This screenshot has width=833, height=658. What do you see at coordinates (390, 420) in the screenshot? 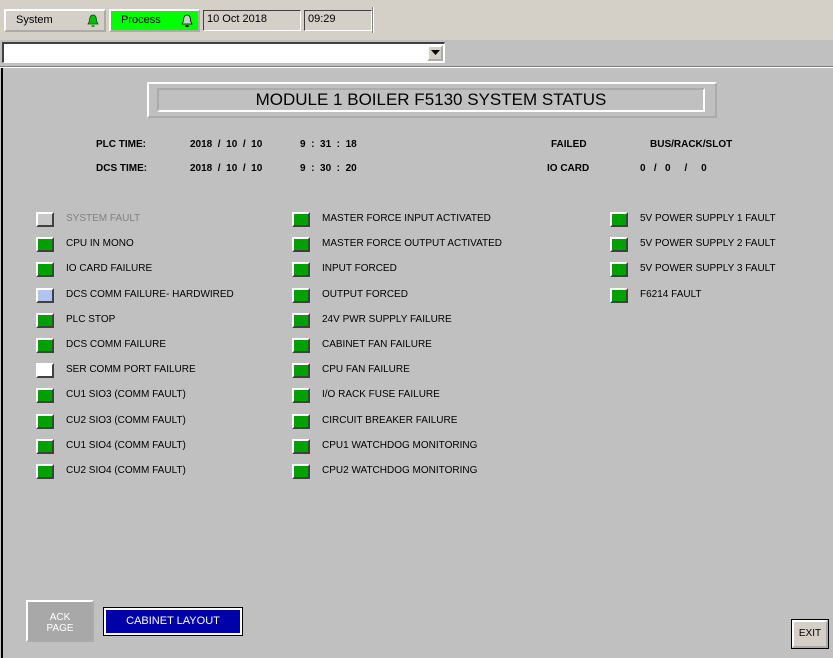
I see `indicator-label: CIRCUIT BREAKER FAILURE` at bounding box center [390, 420].